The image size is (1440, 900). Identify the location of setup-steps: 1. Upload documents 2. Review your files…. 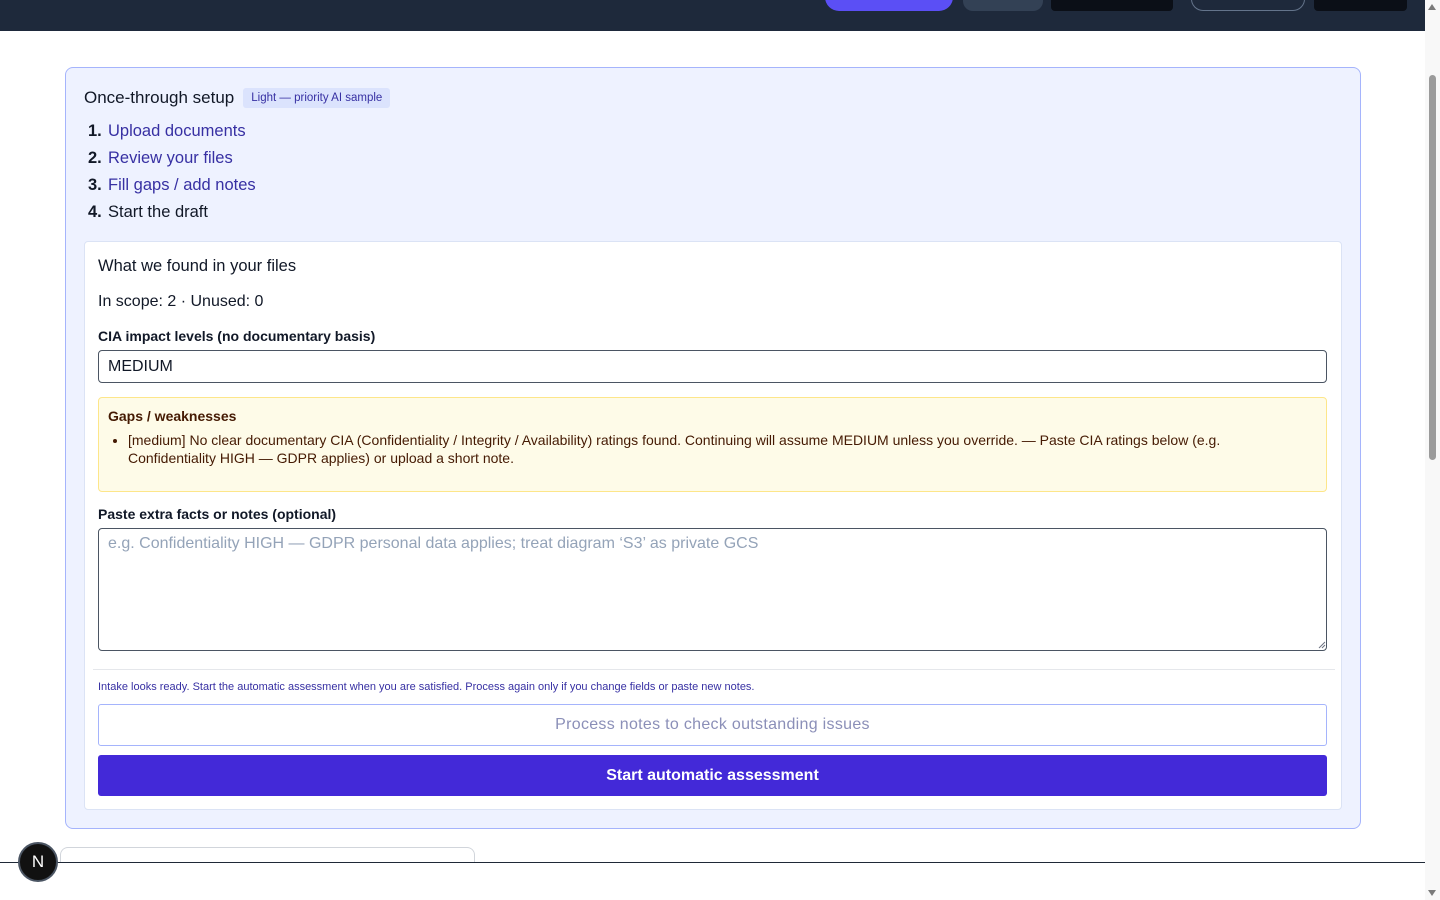
(172, 172).